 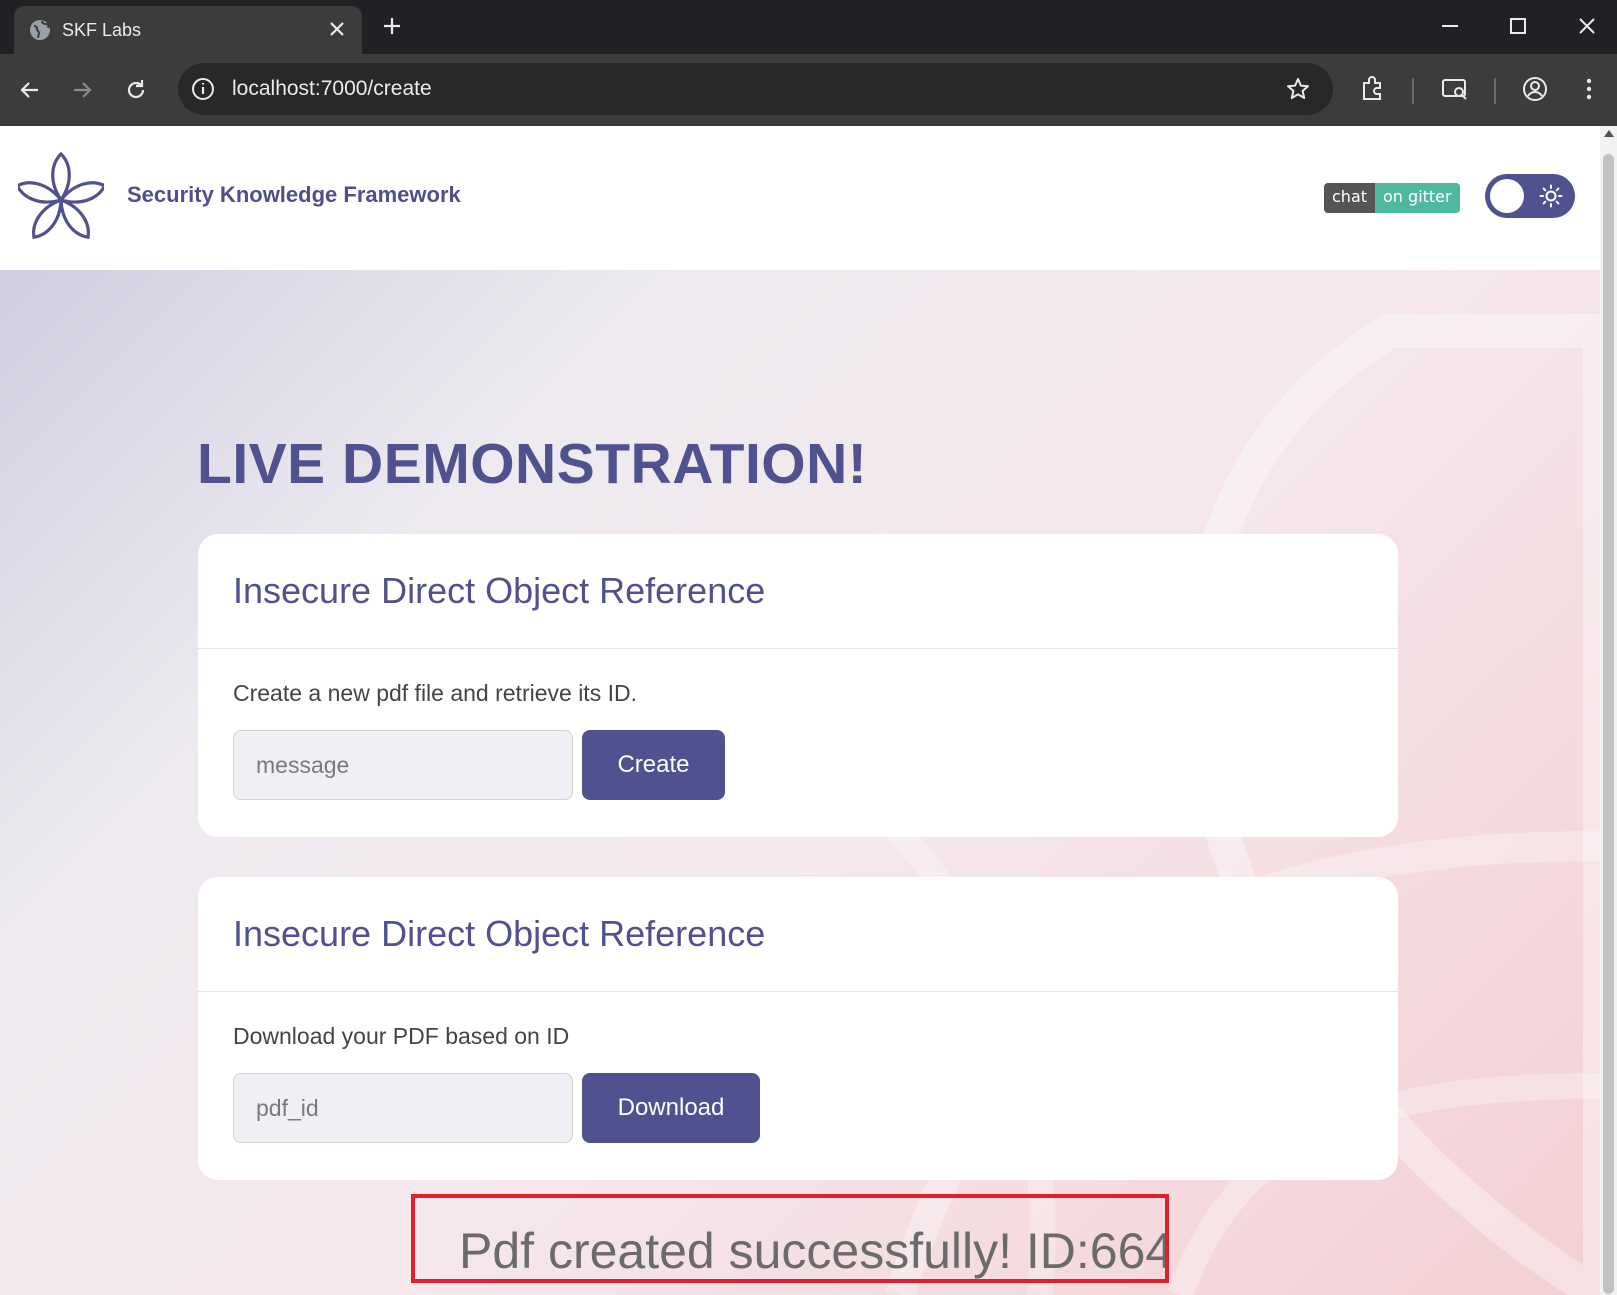 I want to click on extensions-icon, so click(x=1373, y=89).